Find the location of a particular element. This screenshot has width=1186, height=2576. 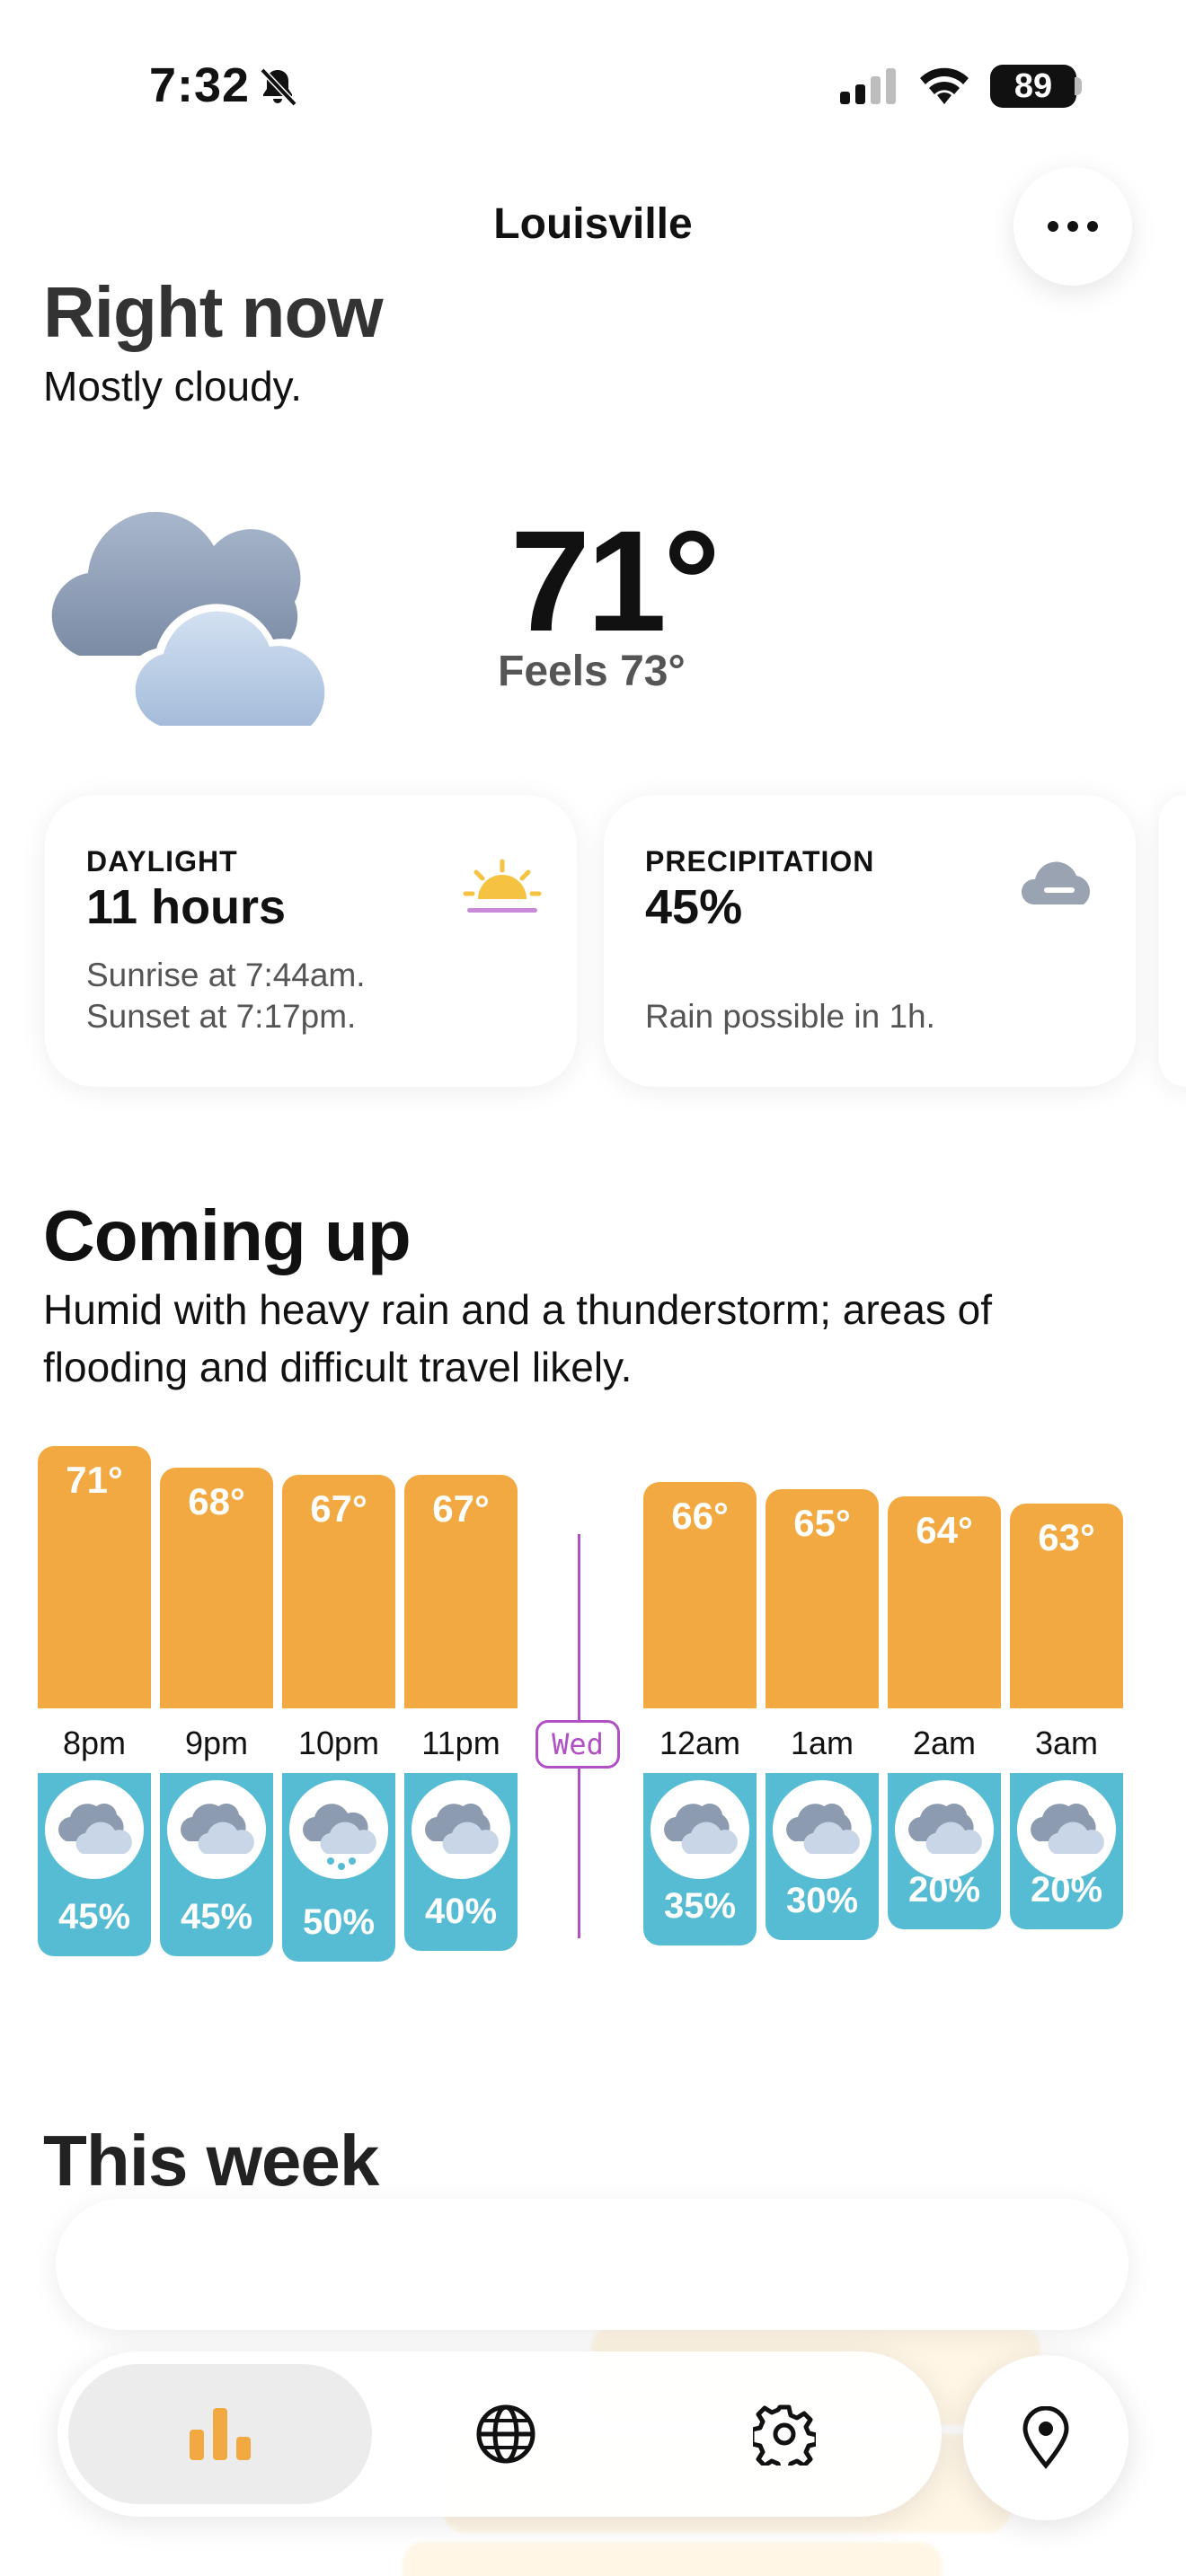

right-now-condition: Mostly cloudy. is located at coordinates (173, 386).